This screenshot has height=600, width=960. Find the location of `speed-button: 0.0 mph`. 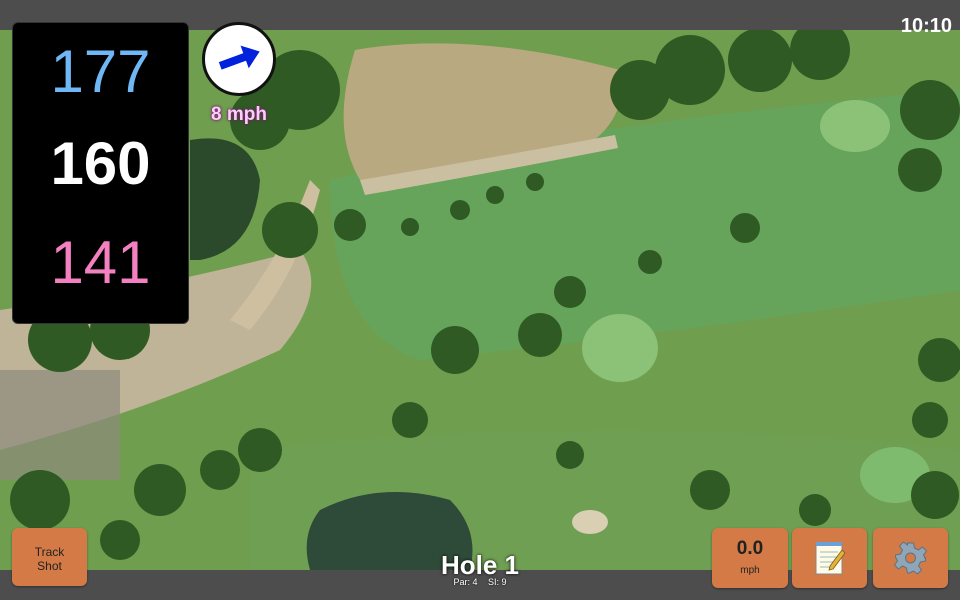

speed-button: 0.0 mph is located at coordinates (750, 558).